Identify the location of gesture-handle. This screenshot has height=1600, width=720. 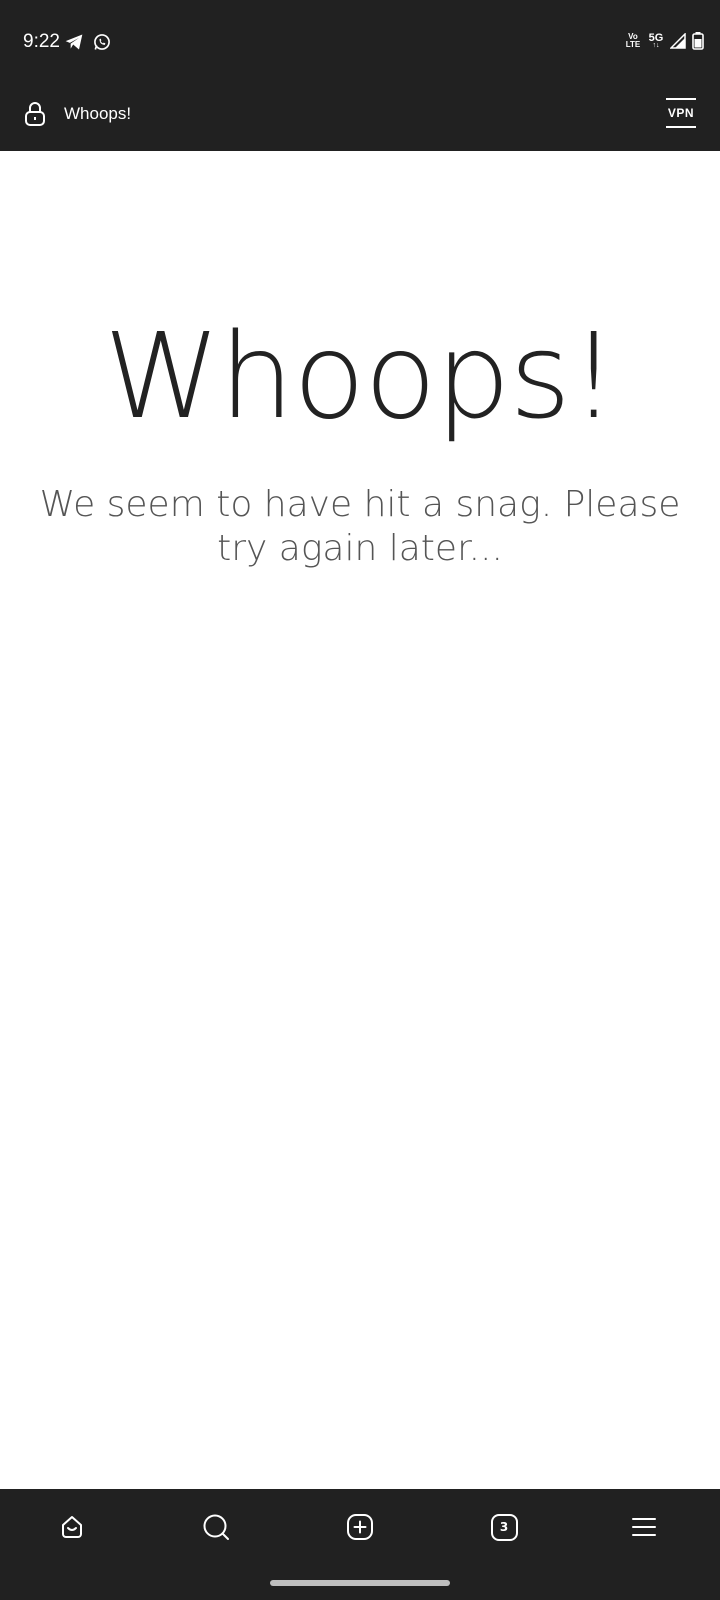
(360, 1583).